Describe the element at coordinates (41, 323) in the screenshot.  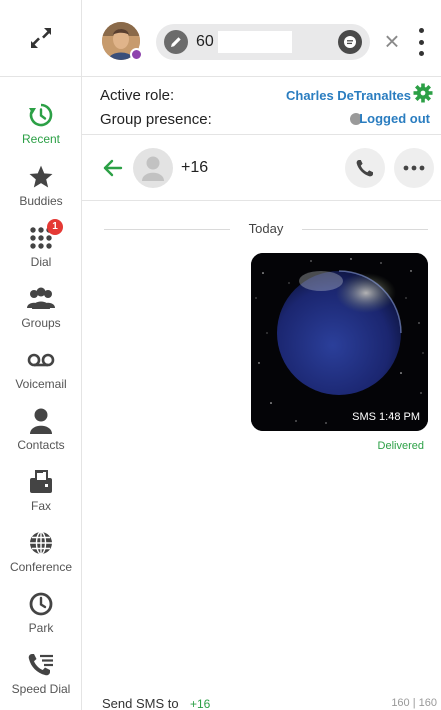
I see `sidebar-item-label: Groups` at that location.